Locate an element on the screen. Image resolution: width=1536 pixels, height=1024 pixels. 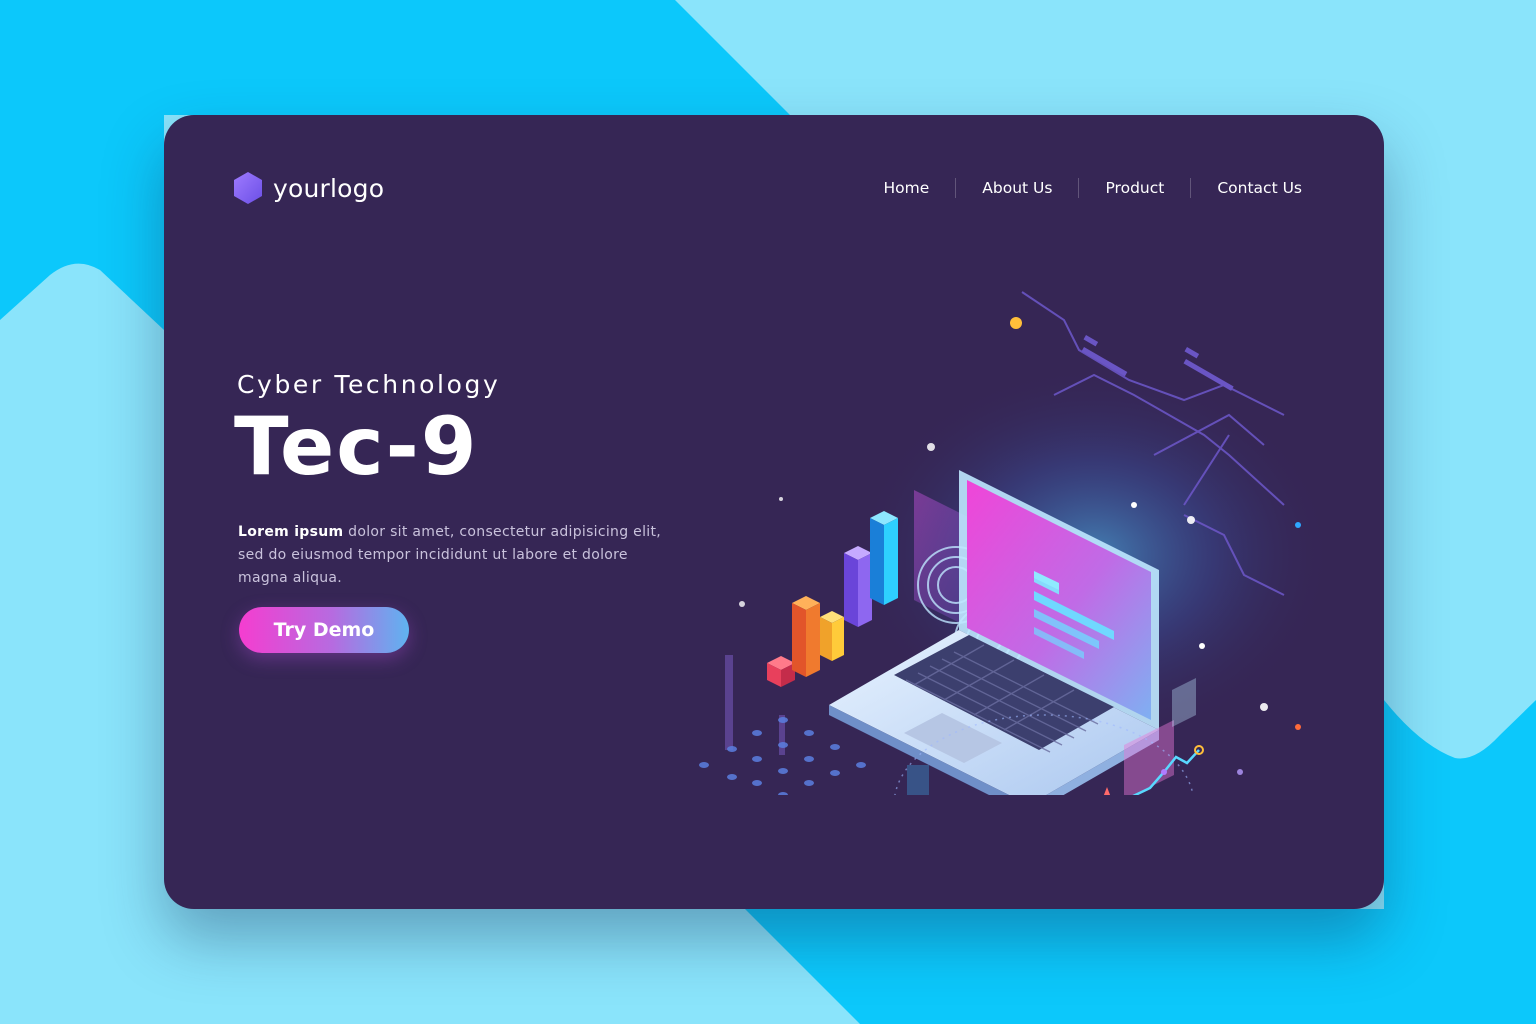
brand-logo: yourlogo is located at coordinates (308, 188).